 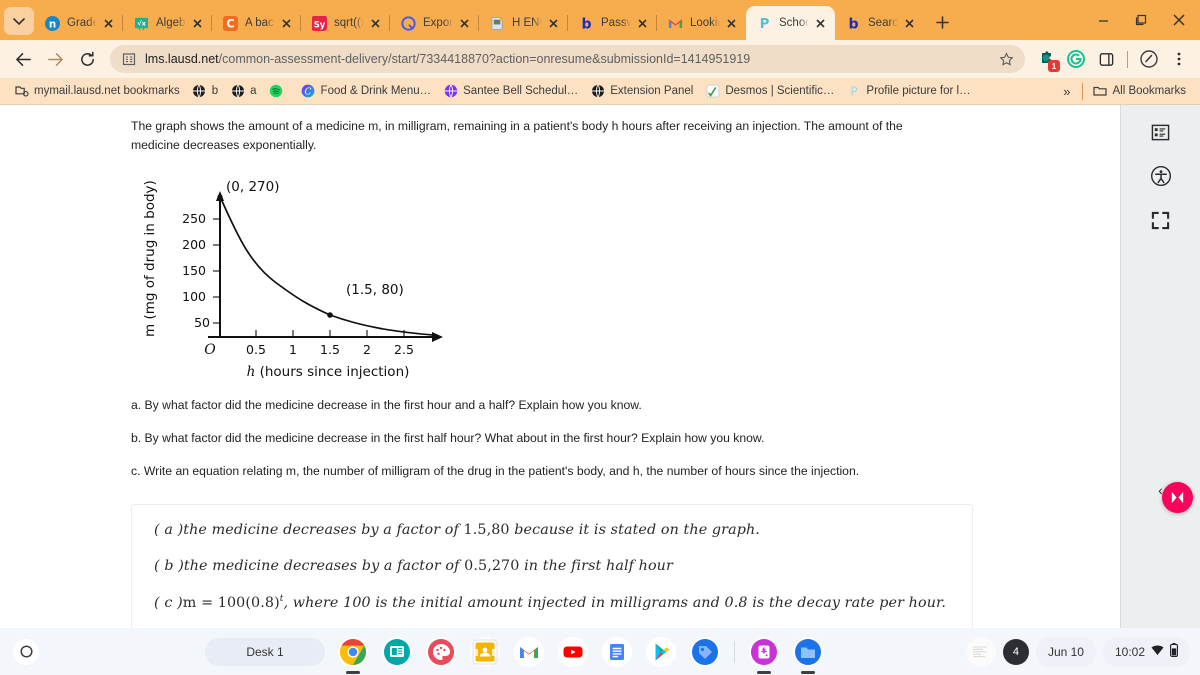 What do you see at coordinates (330, 333) in the screenshot?
I see `x-tick-marks` at bounding box center [330, 333].